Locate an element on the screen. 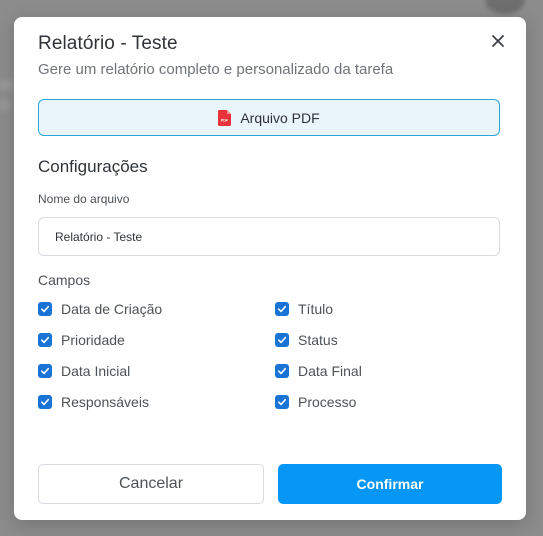 The height and width of the screenshot is (536, 543). field-checkbox-data-inicial: Data Inicial is located at coordinates (84, 371).